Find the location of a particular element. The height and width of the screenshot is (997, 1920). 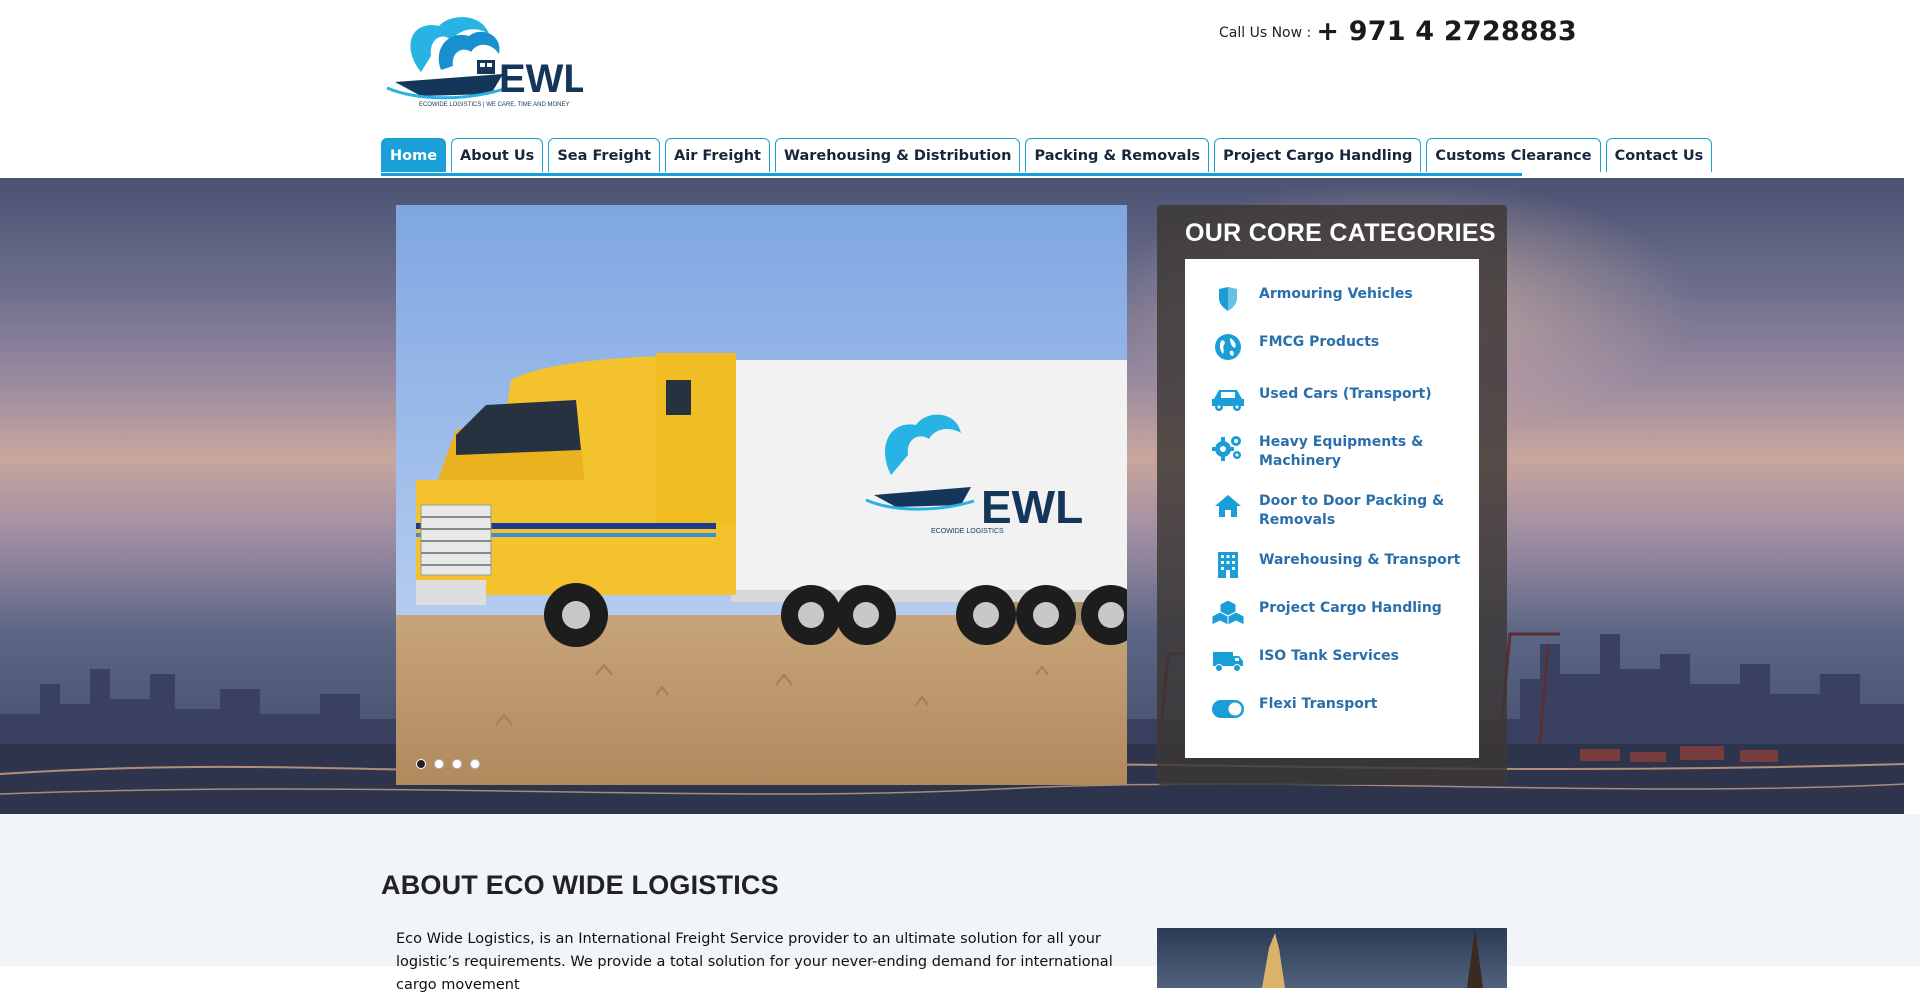

phone-block: Call Us Now : + 971 4 2728883 is located at coordinates (1398, 31).